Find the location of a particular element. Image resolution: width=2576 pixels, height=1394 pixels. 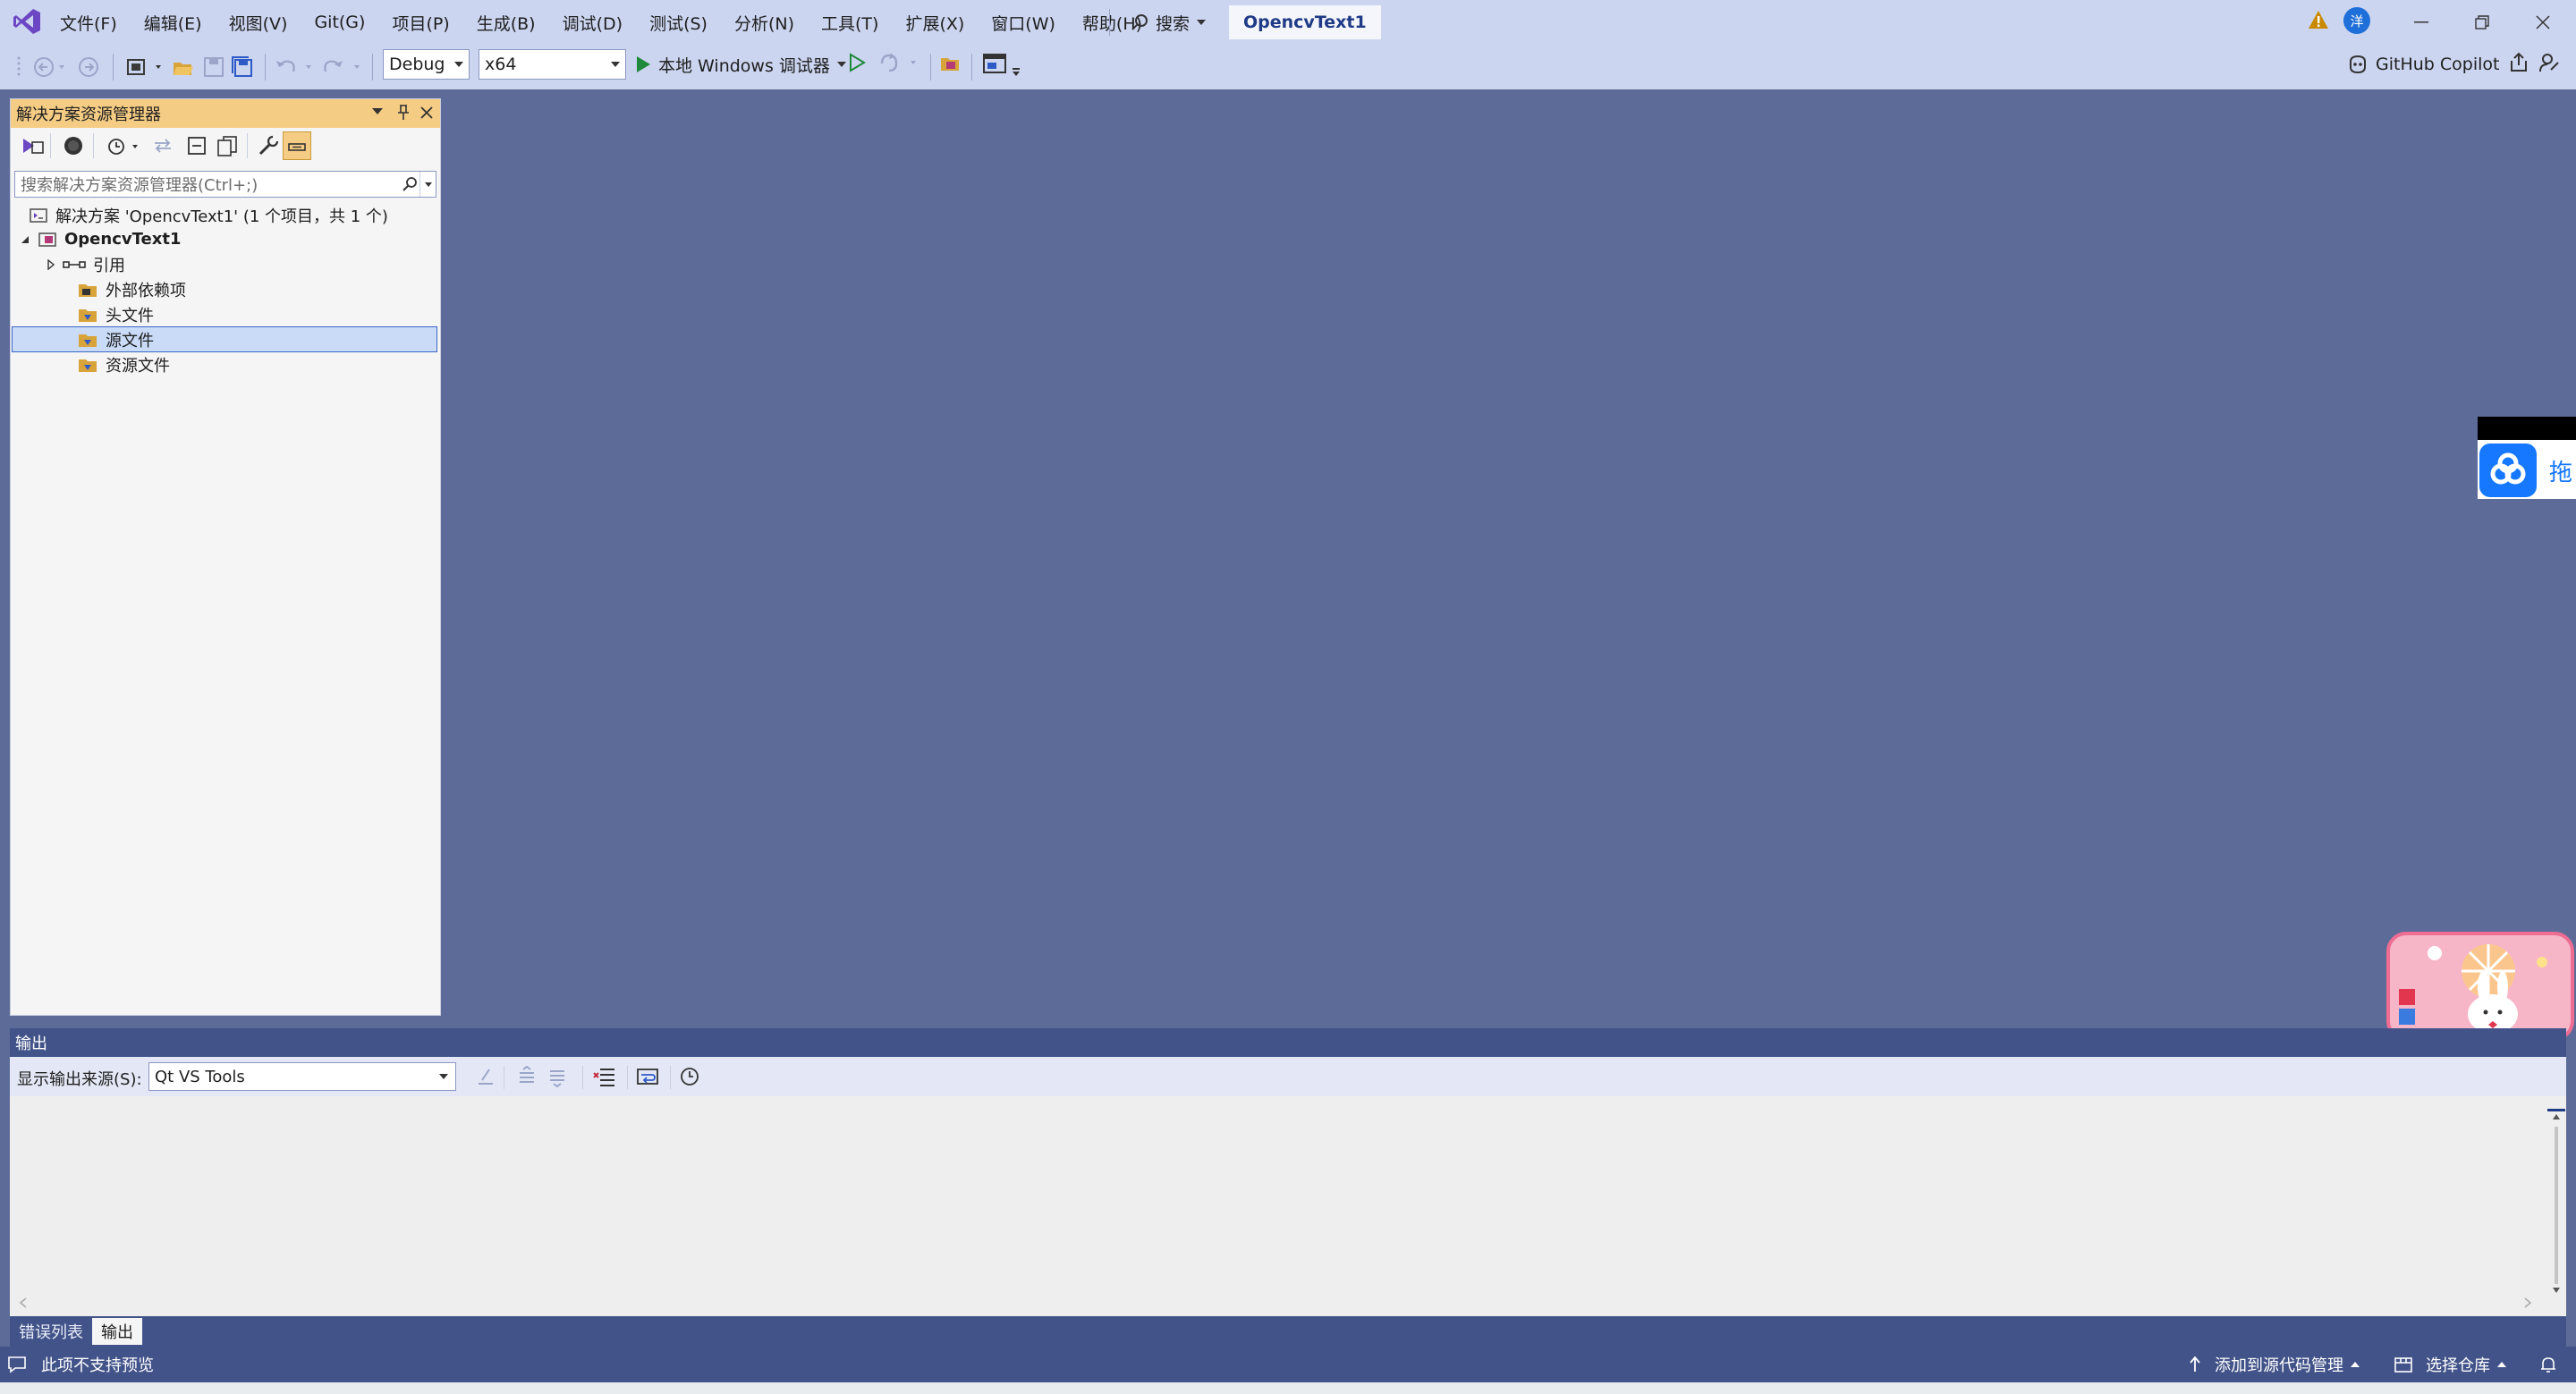

output-source-value: Qt VS Tools is located at coordinates (200, 1076).